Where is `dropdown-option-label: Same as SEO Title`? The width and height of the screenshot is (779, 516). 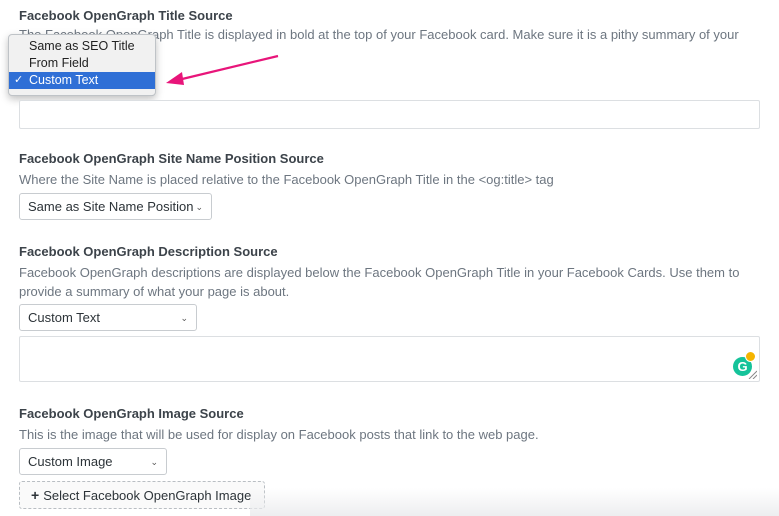 dropdown-option-label: Same as SEO Title is located at coordinates (82, 46).